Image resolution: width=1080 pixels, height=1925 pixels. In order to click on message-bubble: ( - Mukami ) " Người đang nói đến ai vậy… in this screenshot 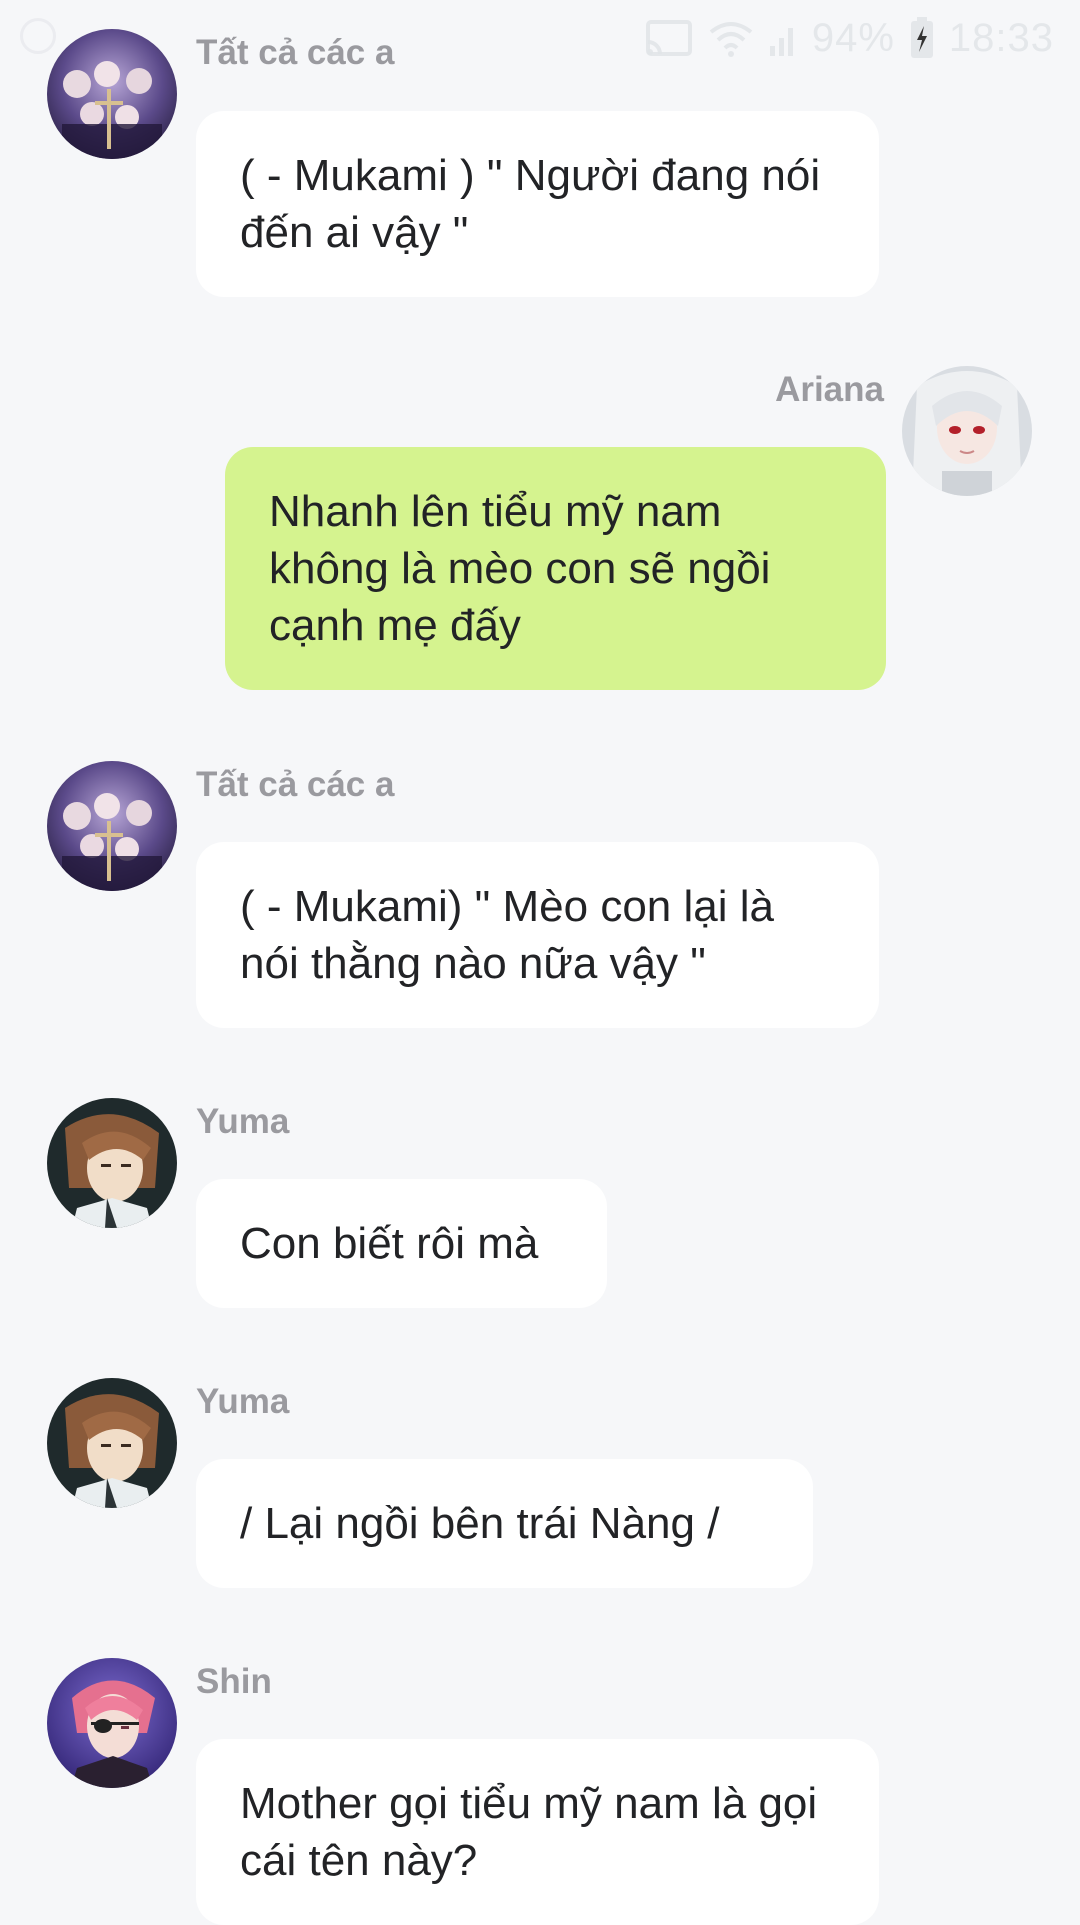, I will do `click(537, 204)`.